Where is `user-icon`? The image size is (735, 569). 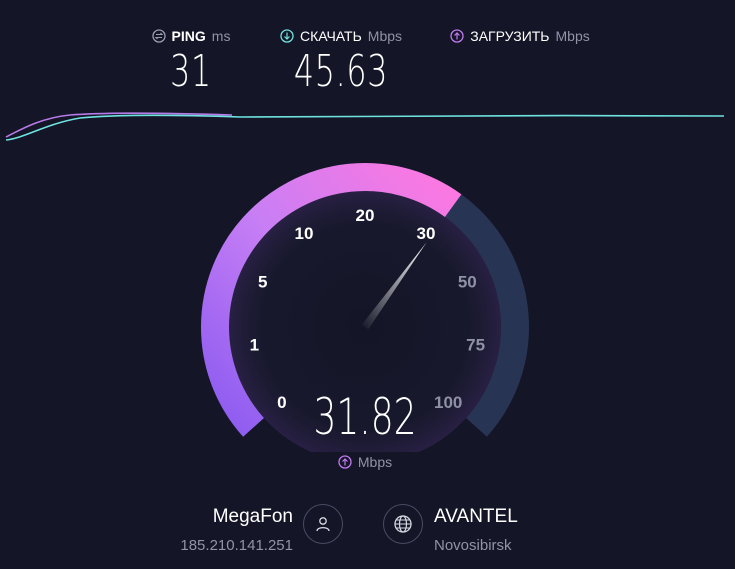
user-icon is located at coordinates (323, 524).